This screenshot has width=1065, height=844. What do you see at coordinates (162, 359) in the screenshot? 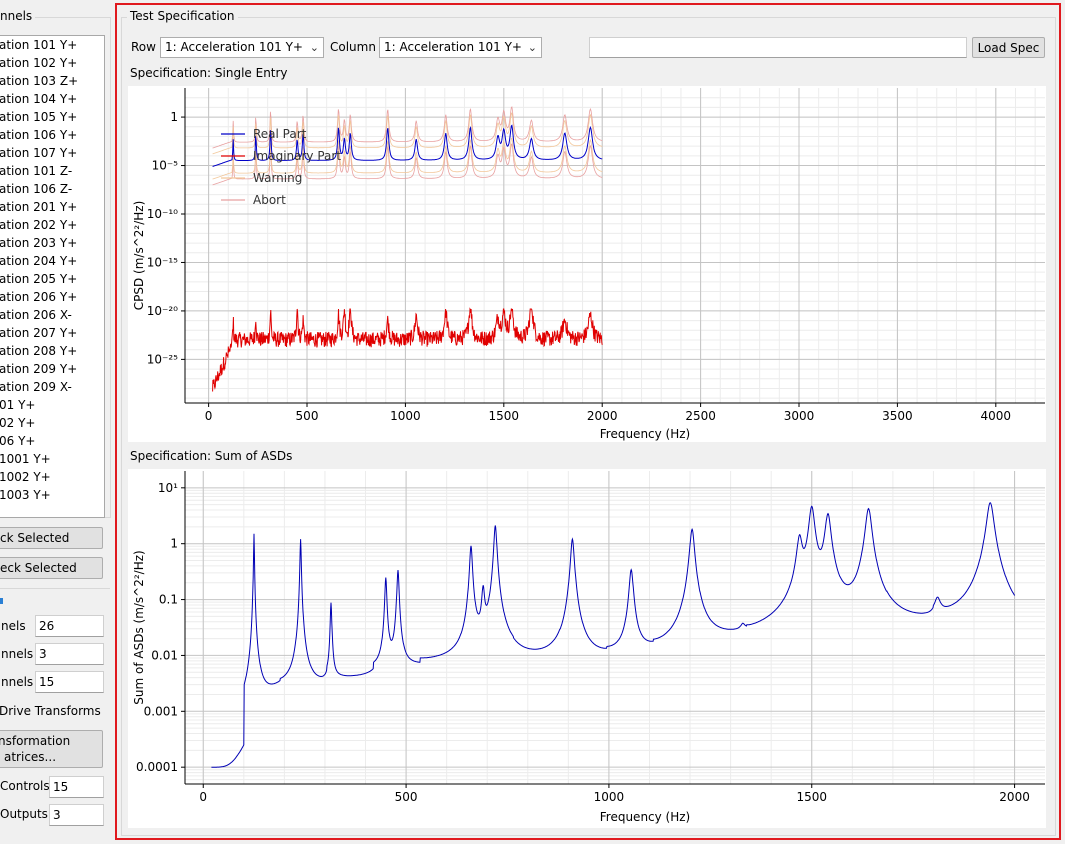
I see `y-tick-label: 10⁻²⁵` at bounding box center [162, 359].